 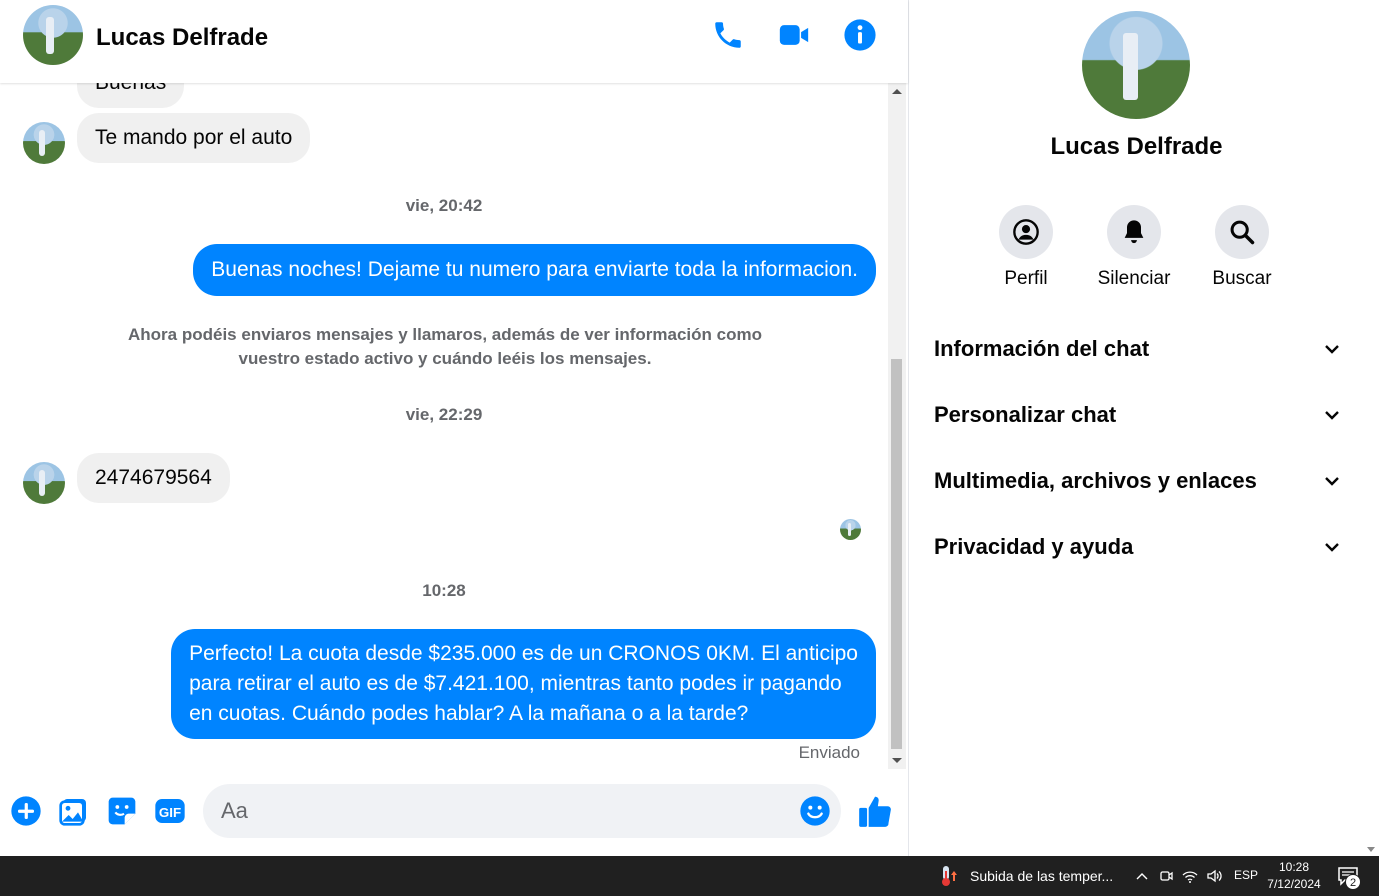 I want to click on thumbs-up-icon, so click(x=875, y=811).